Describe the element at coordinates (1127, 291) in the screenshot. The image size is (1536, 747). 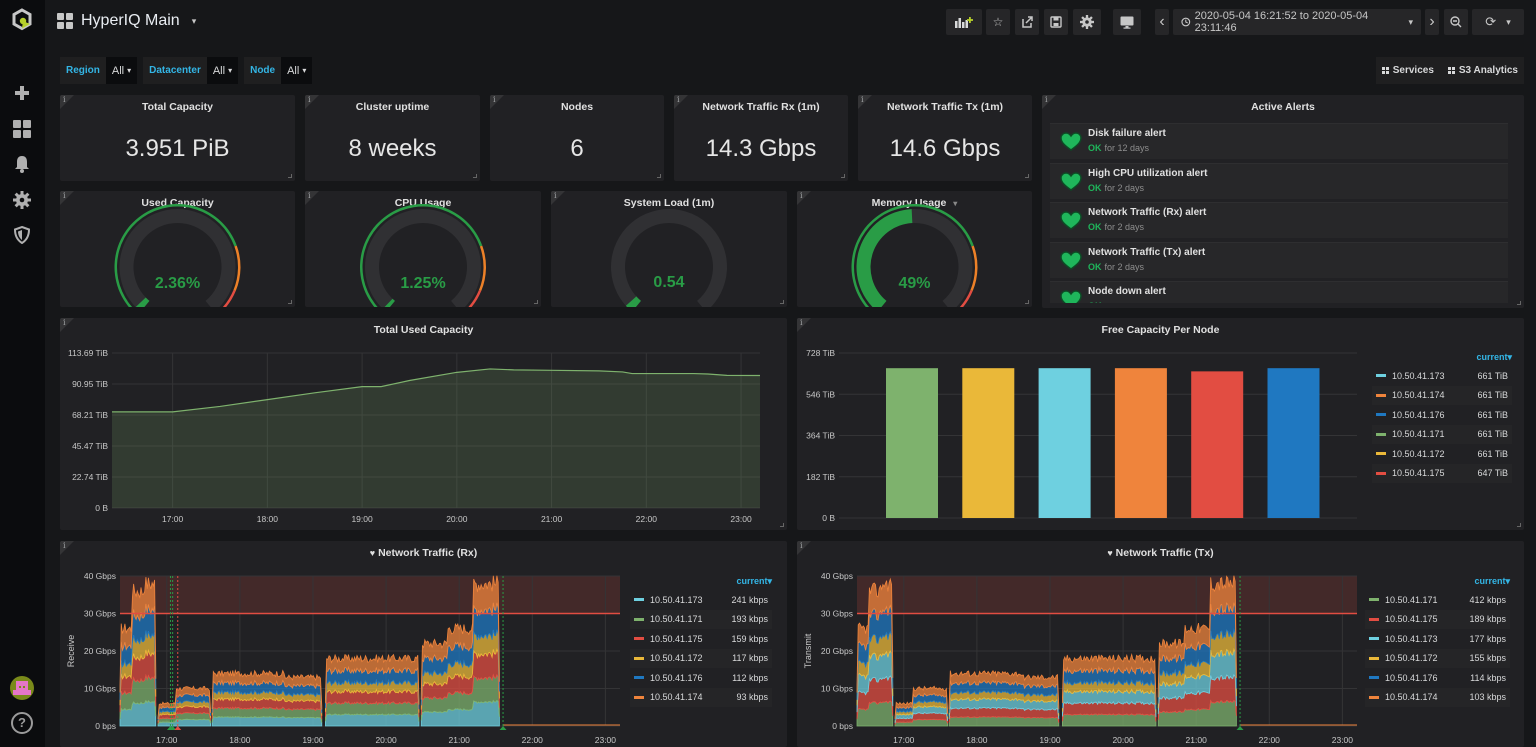
I see `alert-name: Node down alert` at that location.